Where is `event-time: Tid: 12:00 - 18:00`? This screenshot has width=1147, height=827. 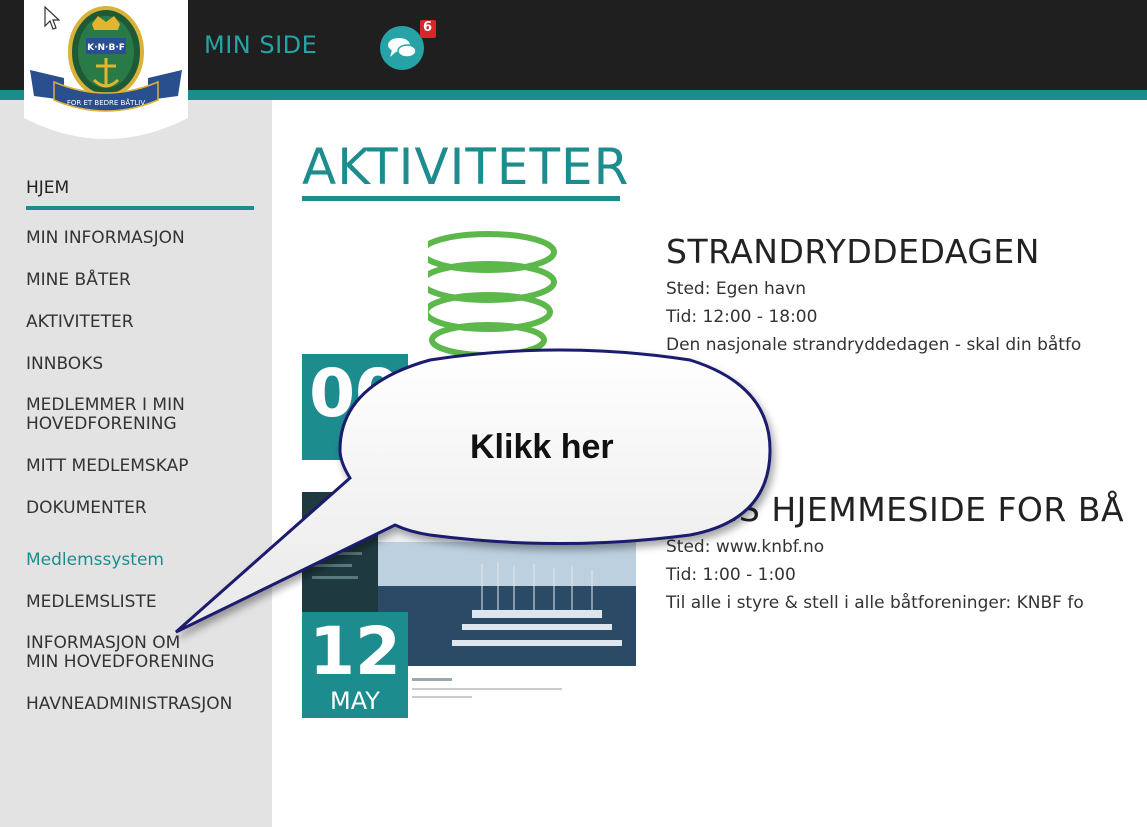
event-time: Tid: 12:00 - 18:00 is located at coordinates (742, 317).